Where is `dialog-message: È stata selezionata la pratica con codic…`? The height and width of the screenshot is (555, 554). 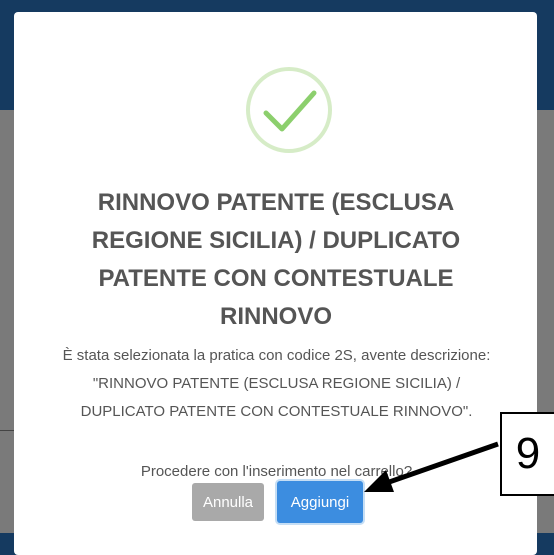 dialog-message: È stata selezionata la pratica con codic… is located at coordinates (276, 383).